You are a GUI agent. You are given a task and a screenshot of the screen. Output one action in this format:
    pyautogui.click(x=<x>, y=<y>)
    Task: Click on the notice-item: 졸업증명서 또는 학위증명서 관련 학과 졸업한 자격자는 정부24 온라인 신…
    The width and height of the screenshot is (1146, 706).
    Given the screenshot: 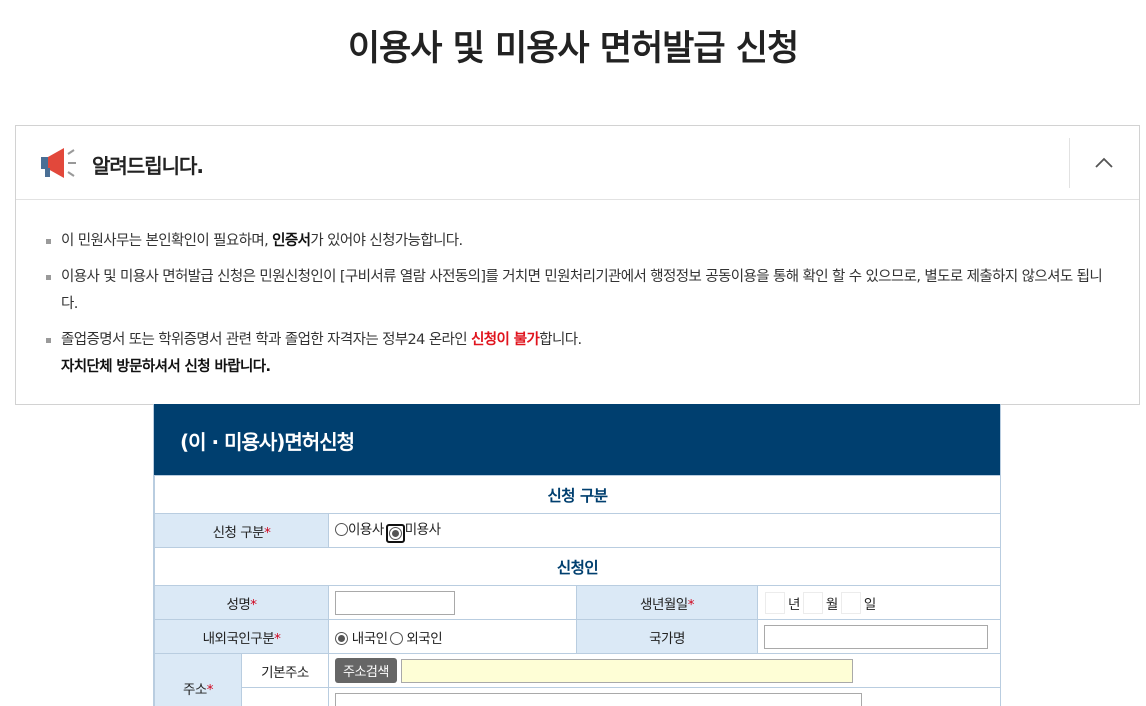 What is the action you would take?
    pyautogui.click(x=577, y=354)
    